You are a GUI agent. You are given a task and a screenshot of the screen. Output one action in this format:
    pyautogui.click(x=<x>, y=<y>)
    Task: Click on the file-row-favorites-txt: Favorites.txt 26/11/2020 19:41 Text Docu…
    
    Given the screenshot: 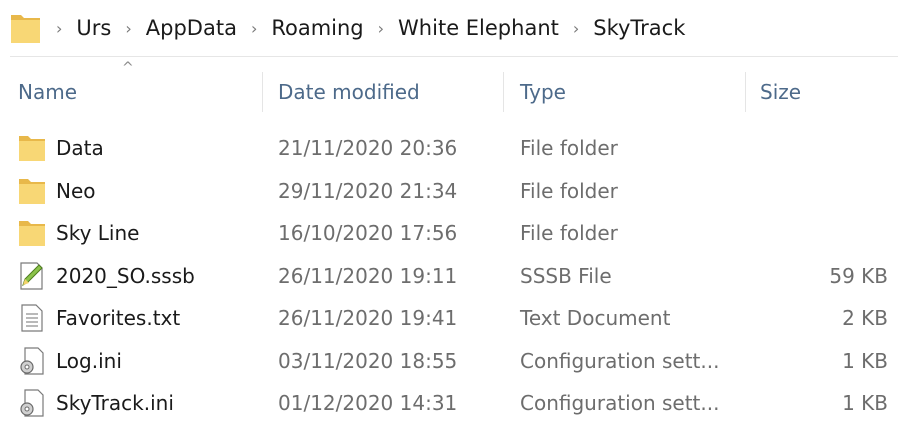 What is the action you would take?
    pyautogui.click(x=449, y=319)
    